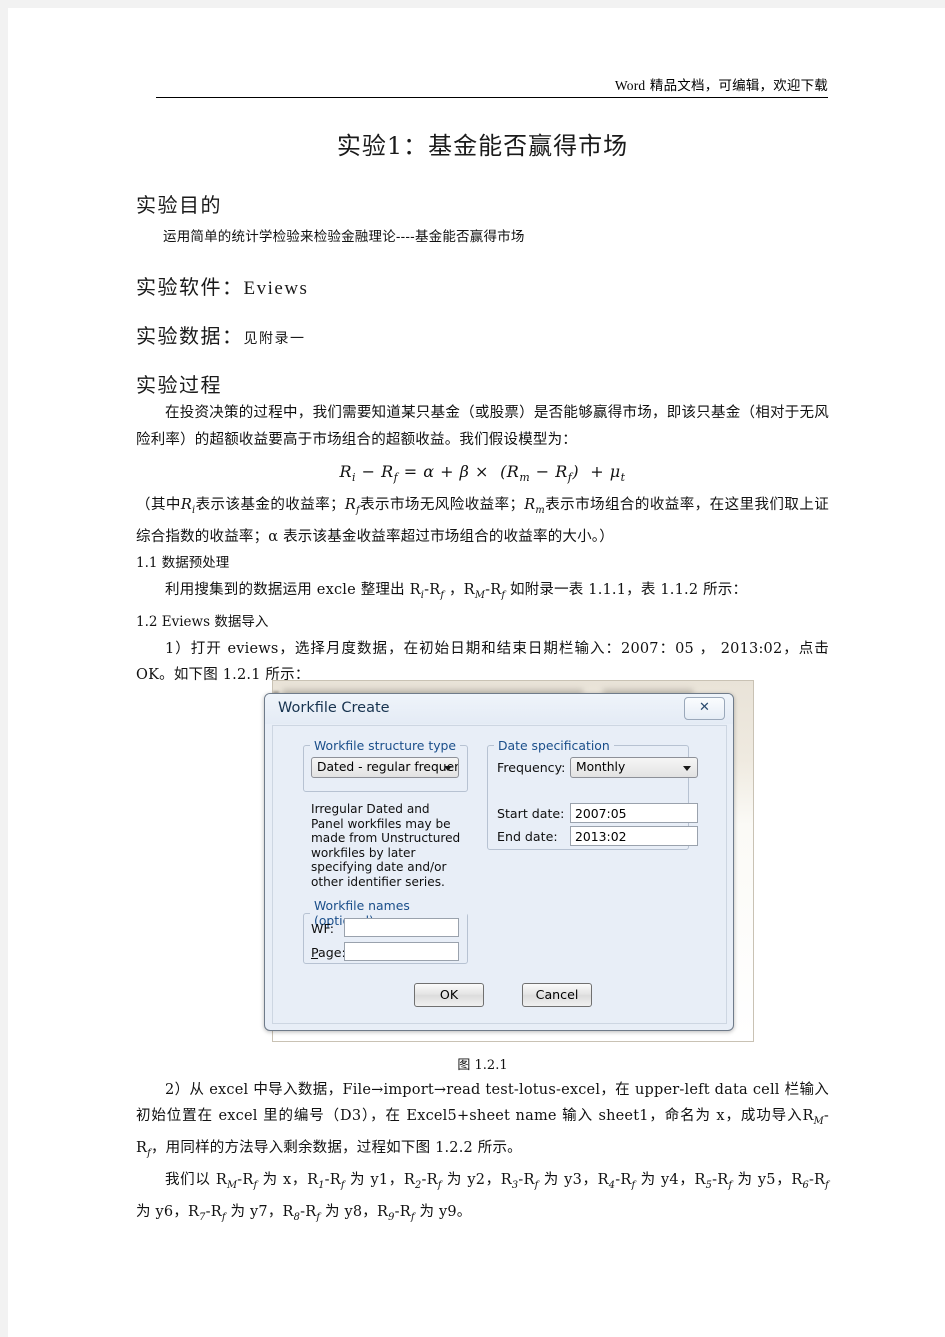 The width and height of the screenshot is (945, 1337). What do you see at coordinates (482, 1065) in the screenshot?
I see `figure-1-2-1-caption: 图 1.2.1` at bounding box center [482, 1065].